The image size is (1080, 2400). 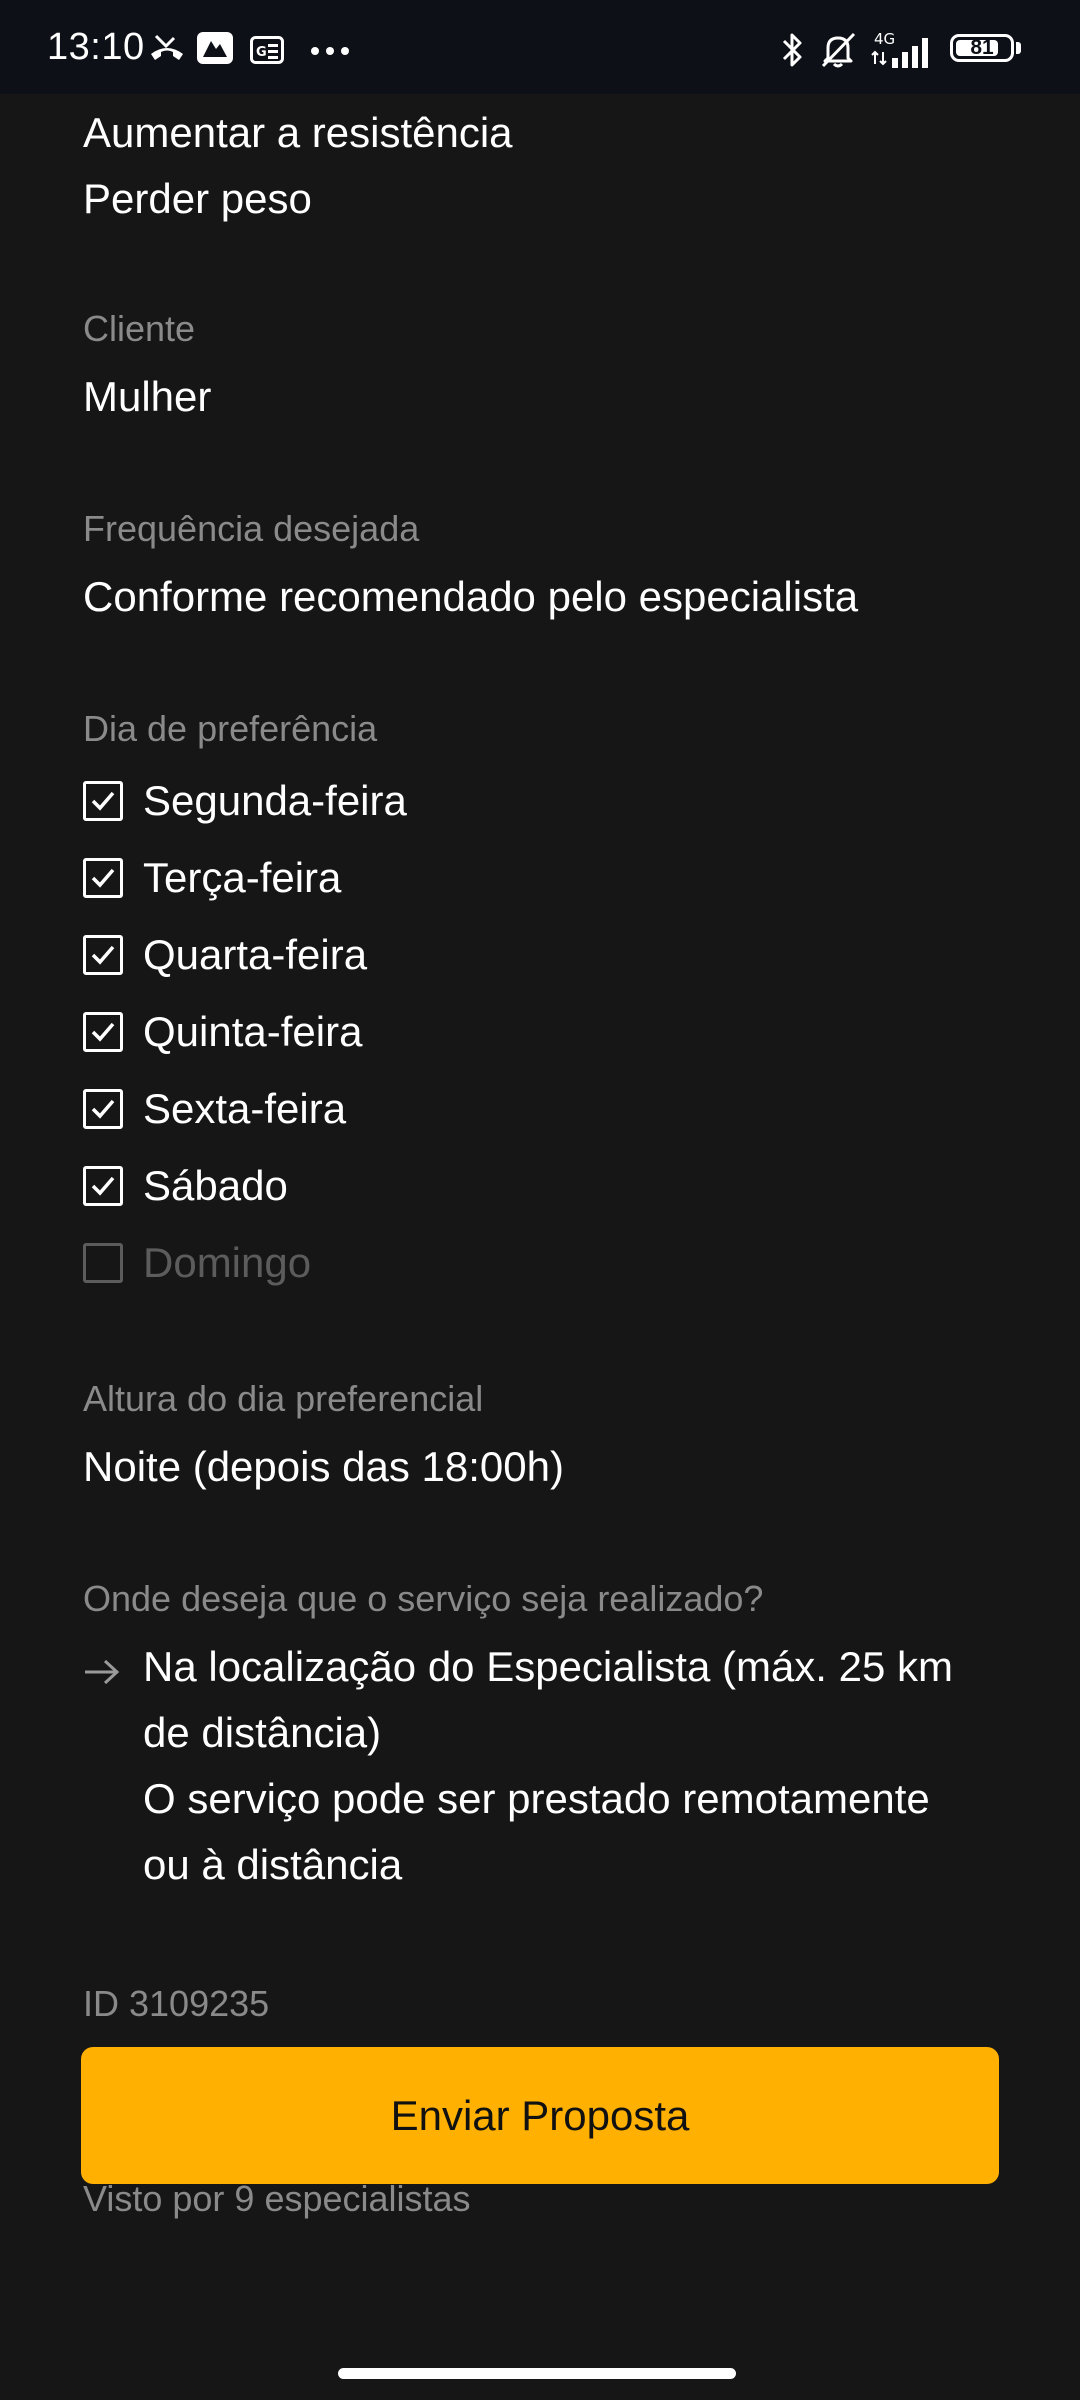 I want to click on client-label: Cliente, so click(x=139, y=328).